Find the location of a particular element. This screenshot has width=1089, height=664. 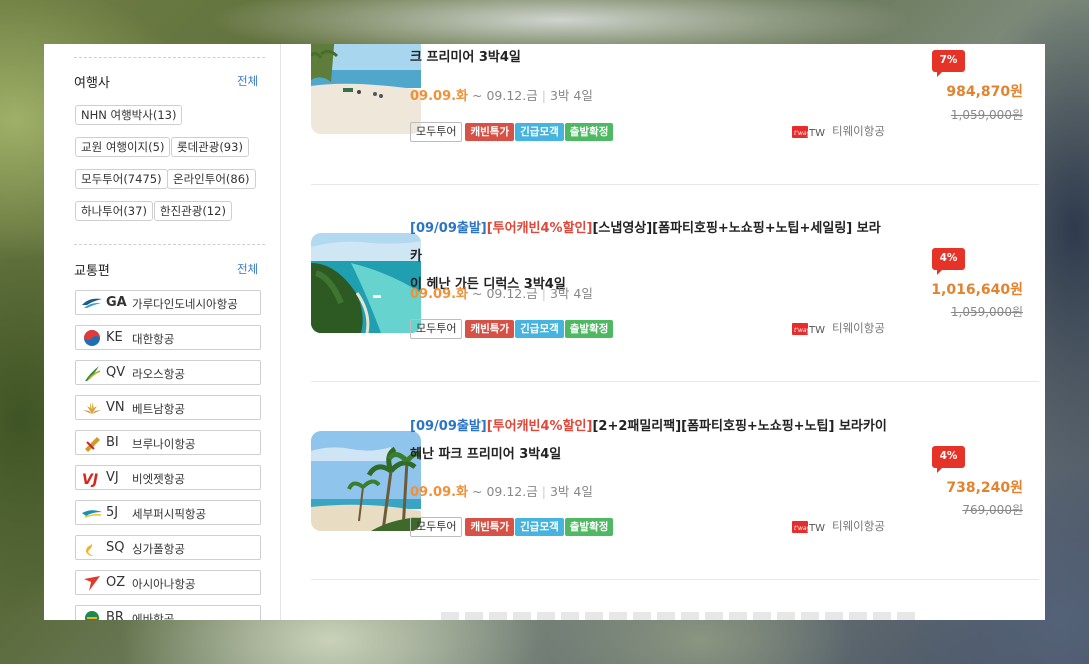

agency-tag: NHN 여행박사(13) is located at coordinates (129, 115).